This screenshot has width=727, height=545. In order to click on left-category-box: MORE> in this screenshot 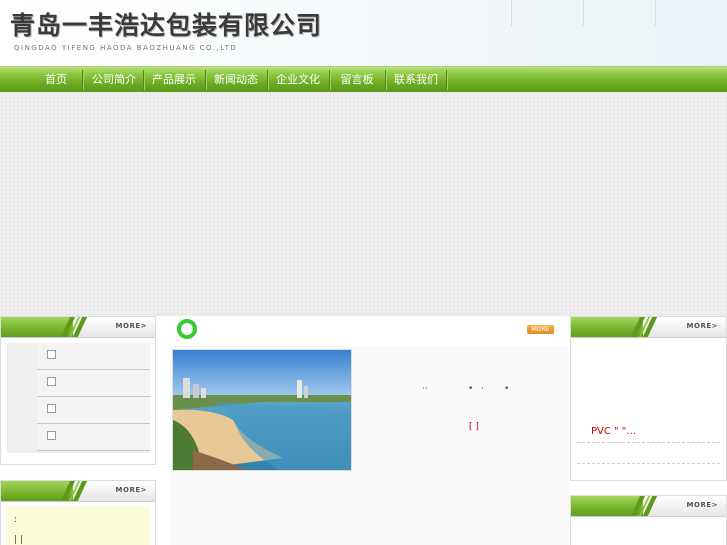, I will do `click(78, 390)`.